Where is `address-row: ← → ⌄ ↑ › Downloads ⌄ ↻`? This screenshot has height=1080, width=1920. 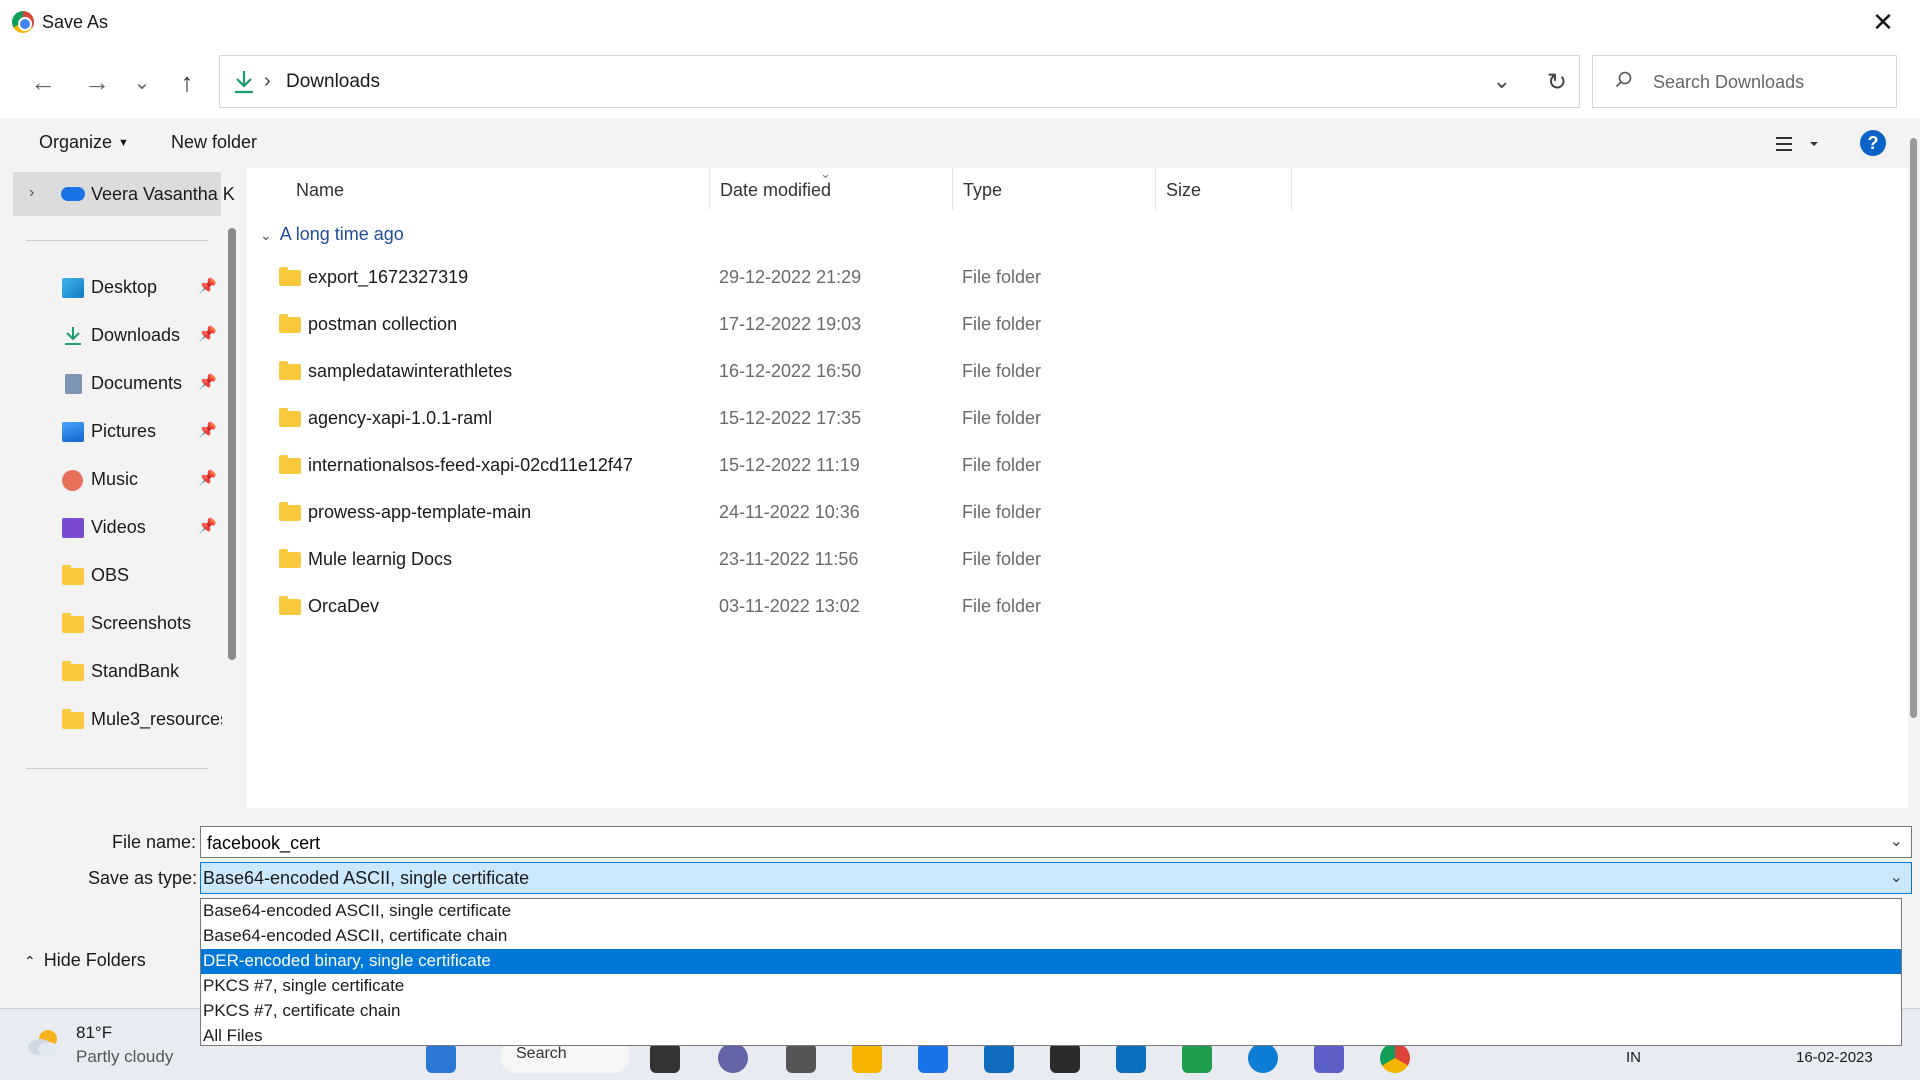
address-row: ← → ⌄ ↑ › Downloads ⌄ ↻ is located at coordinates (960, 81).